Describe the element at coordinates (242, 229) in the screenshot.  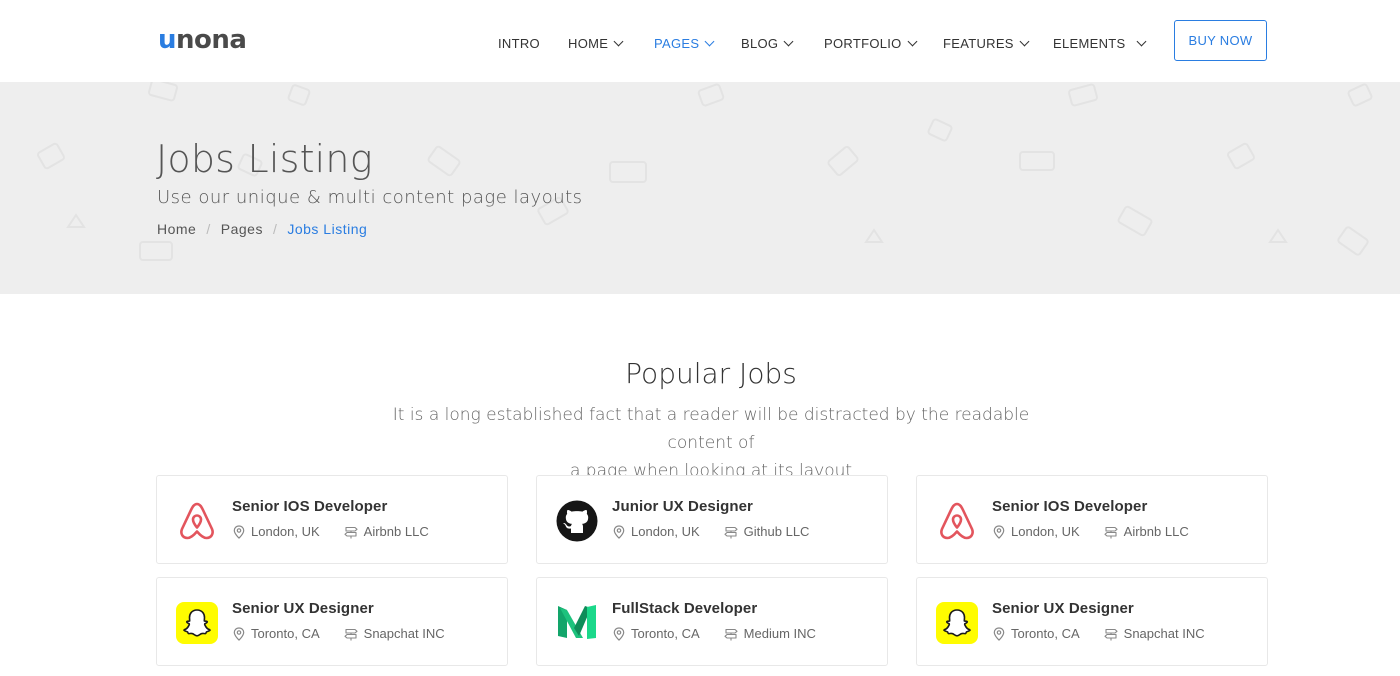
I see `breadcrumb-pages: Pages` at that location.